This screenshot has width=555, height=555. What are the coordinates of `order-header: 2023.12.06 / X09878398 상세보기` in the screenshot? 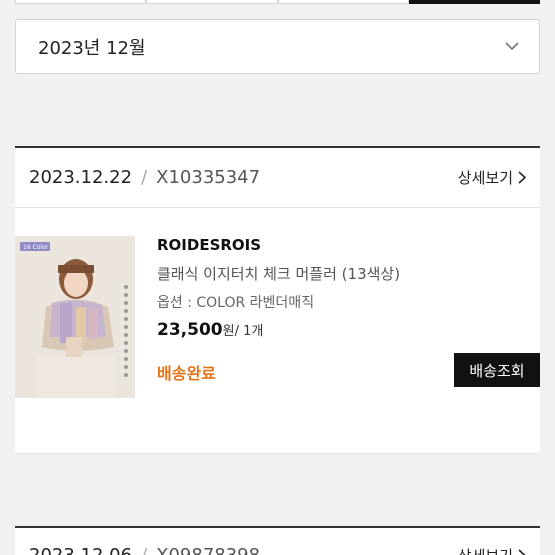 It's located at (277, 541).